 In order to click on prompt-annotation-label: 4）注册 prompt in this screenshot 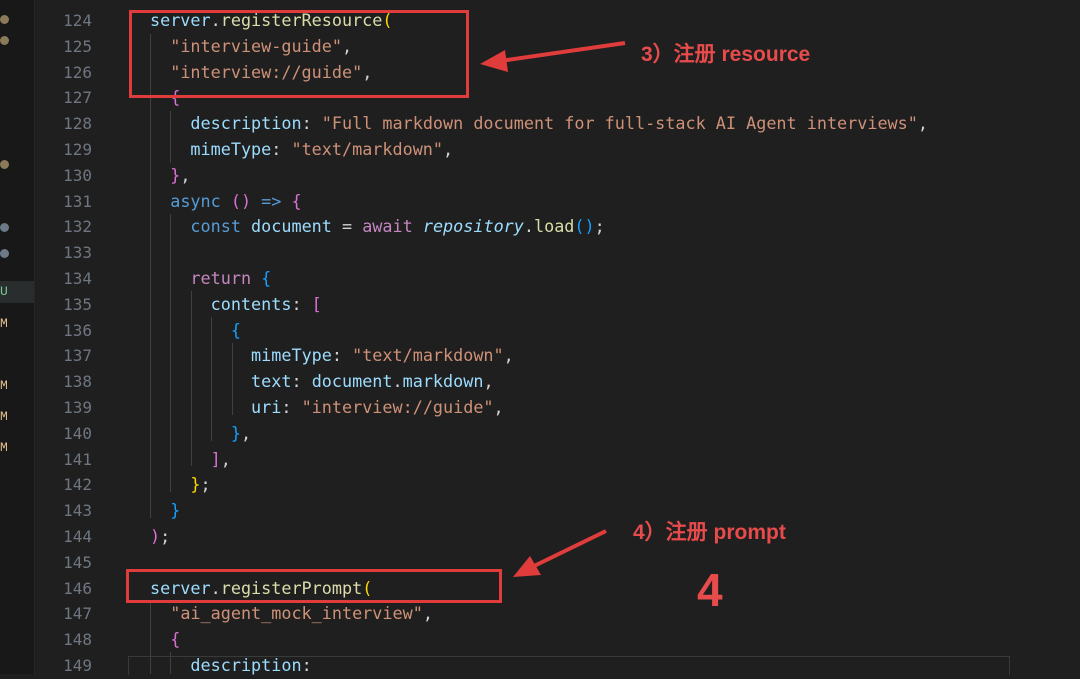, I will do `click(709, 532)`.